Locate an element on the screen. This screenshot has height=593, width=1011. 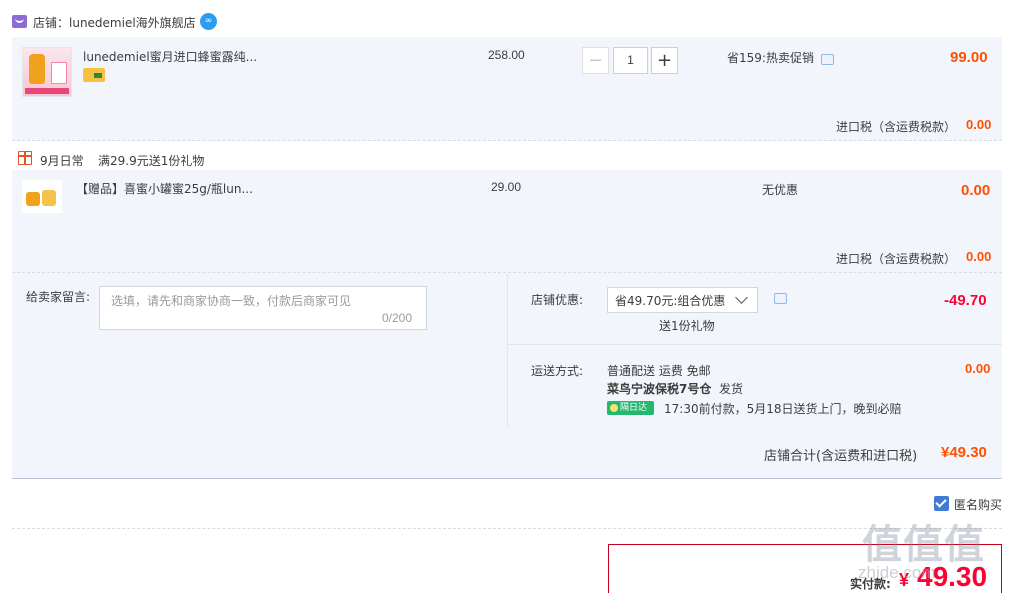
chat-icon: ∞ is located at coordinates (208, 21).